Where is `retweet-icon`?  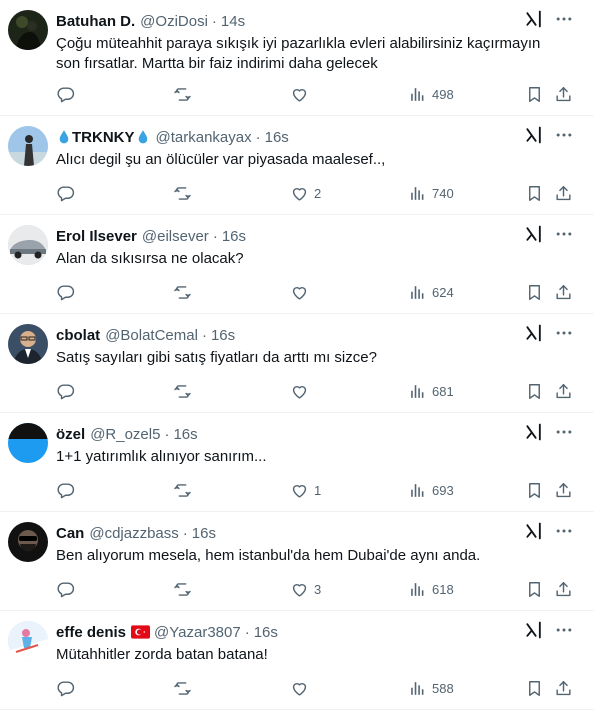 retweet-icon is located at coordinates (182, 688).